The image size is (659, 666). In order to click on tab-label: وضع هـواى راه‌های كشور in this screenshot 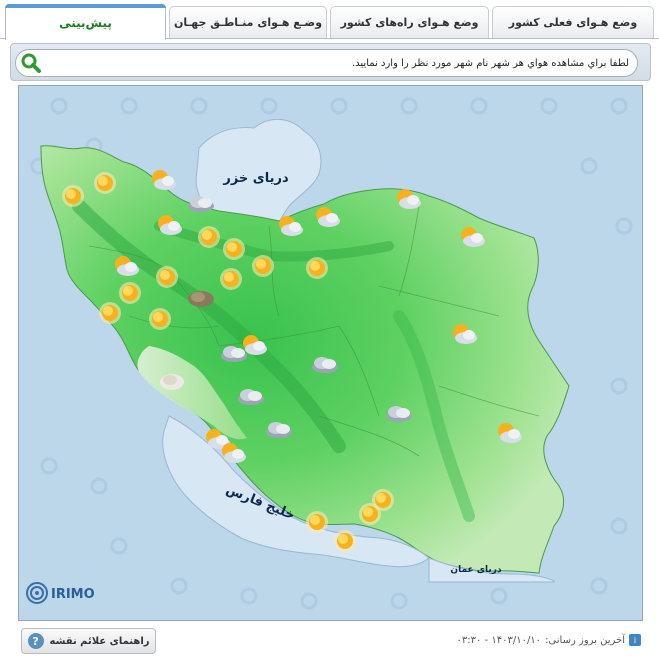, I will do `click(409, 22)`.